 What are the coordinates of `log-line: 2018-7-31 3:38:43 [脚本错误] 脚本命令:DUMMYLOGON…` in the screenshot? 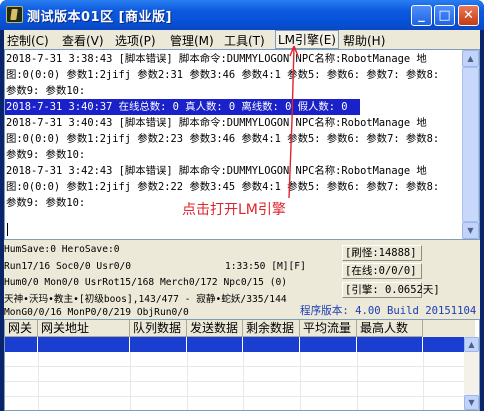 It's located at (216, 59).